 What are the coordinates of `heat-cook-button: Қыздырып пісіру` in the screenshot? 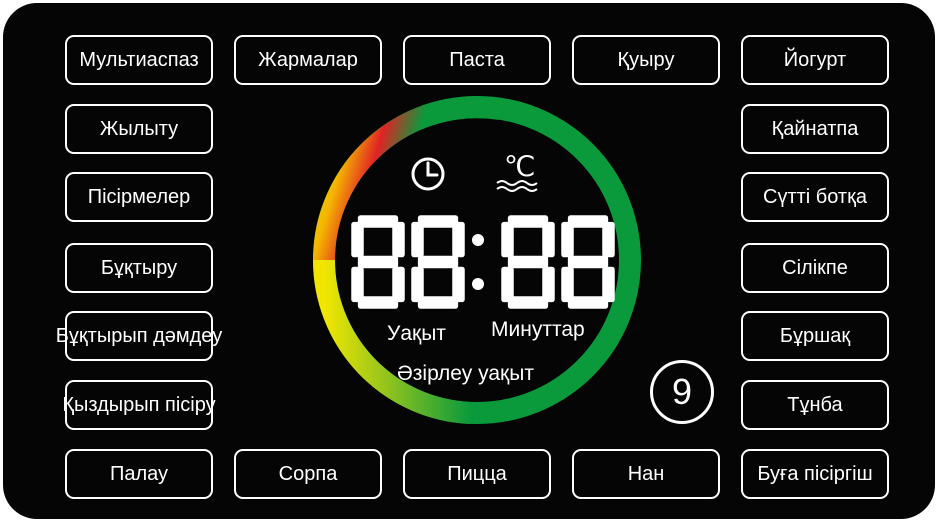 It's located at (139, 405).